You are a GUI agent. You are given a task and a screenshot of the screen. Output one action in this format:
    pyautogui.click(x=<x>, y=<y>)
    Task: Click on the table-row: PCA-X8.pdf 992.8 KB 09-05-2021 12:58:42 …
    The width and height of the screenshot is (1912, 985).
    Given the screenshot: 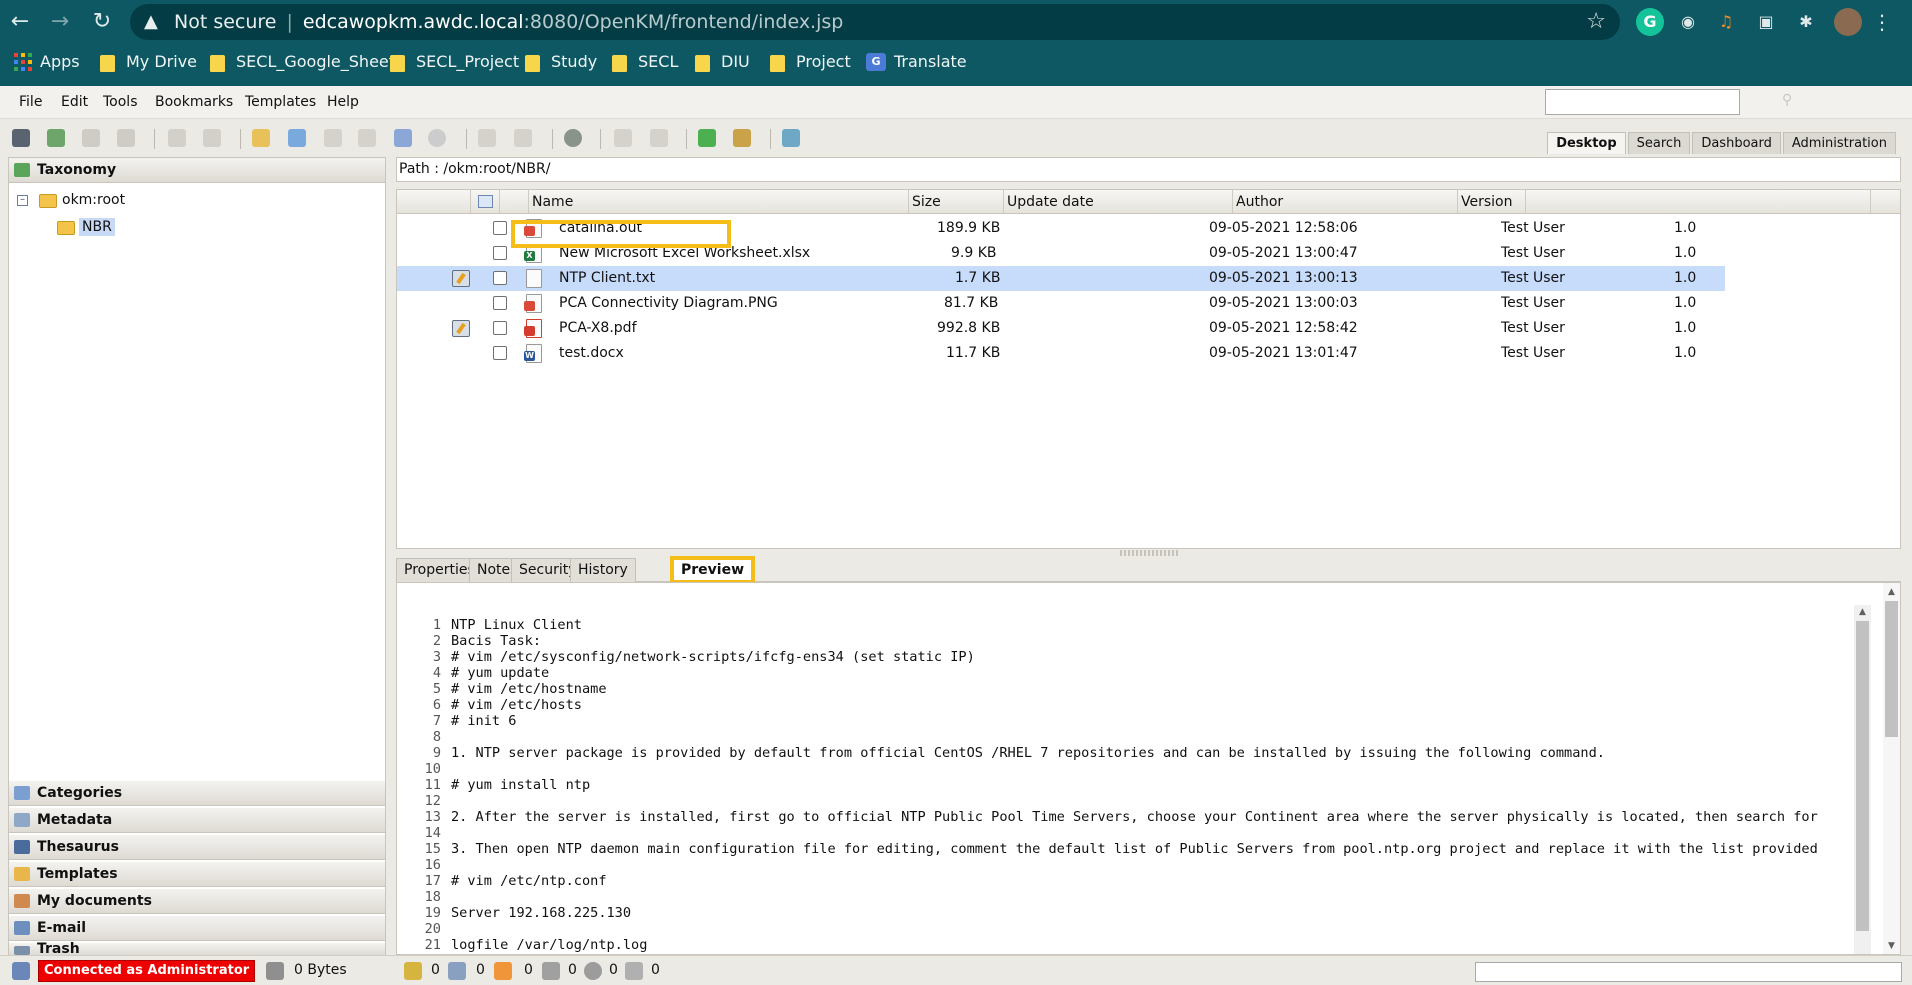 What is the action you would take?
    pyautogui.click(x=1061, y=328)
    